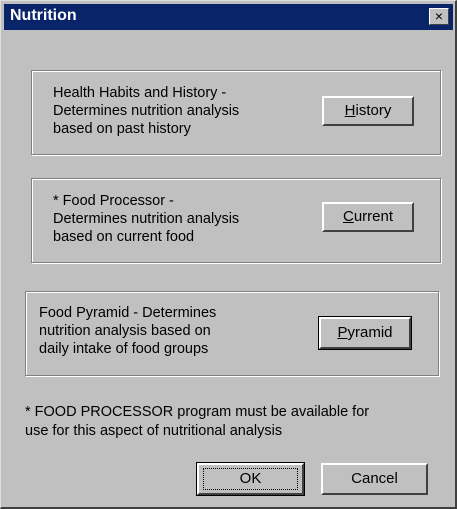  I want to click on close-icon: ×, so click(439, 16).